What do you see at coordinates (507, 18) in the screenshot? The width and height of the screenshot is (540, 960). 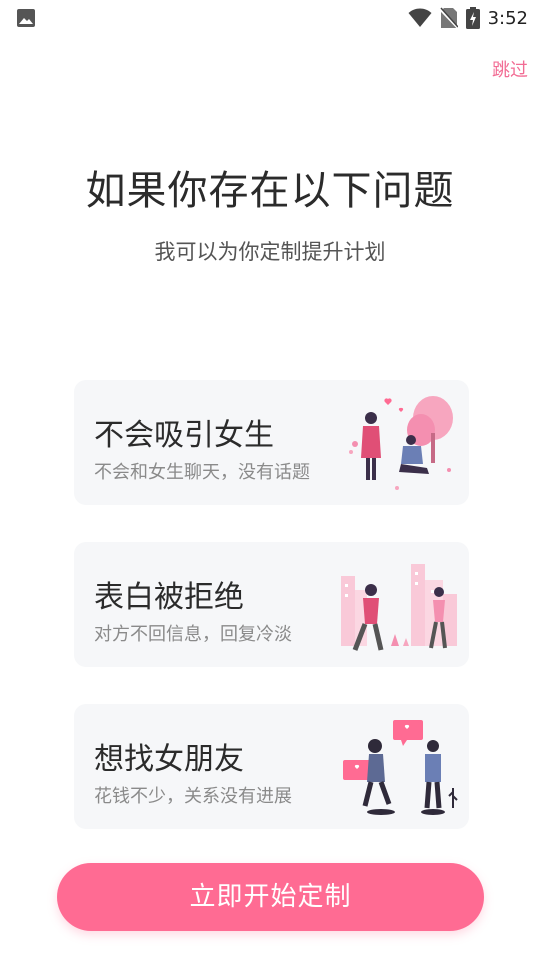 I see `status-time: 3:52` at bounding box center [507, 18].